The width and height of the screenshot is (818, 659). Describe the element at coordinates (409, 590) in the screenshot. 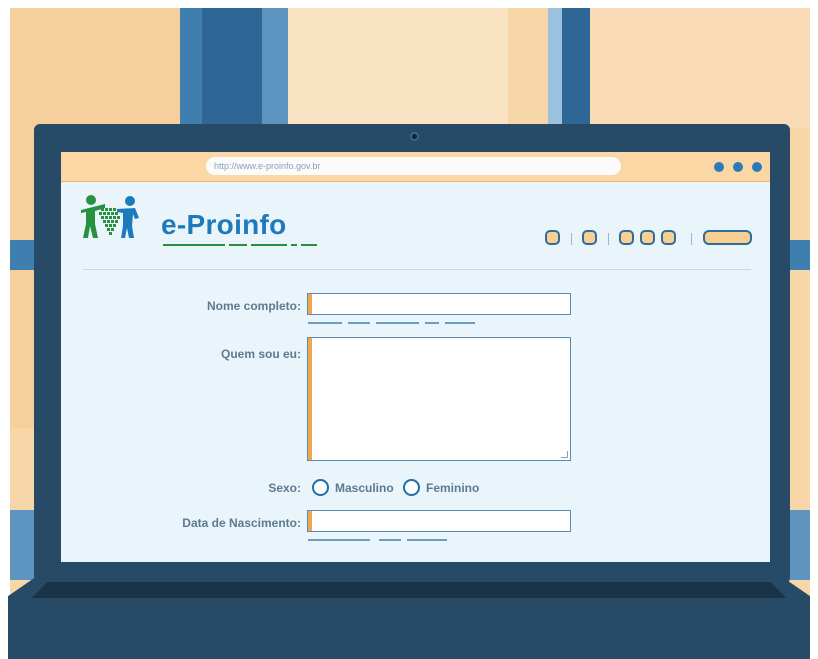

I see `laptop-hinge` at that location.